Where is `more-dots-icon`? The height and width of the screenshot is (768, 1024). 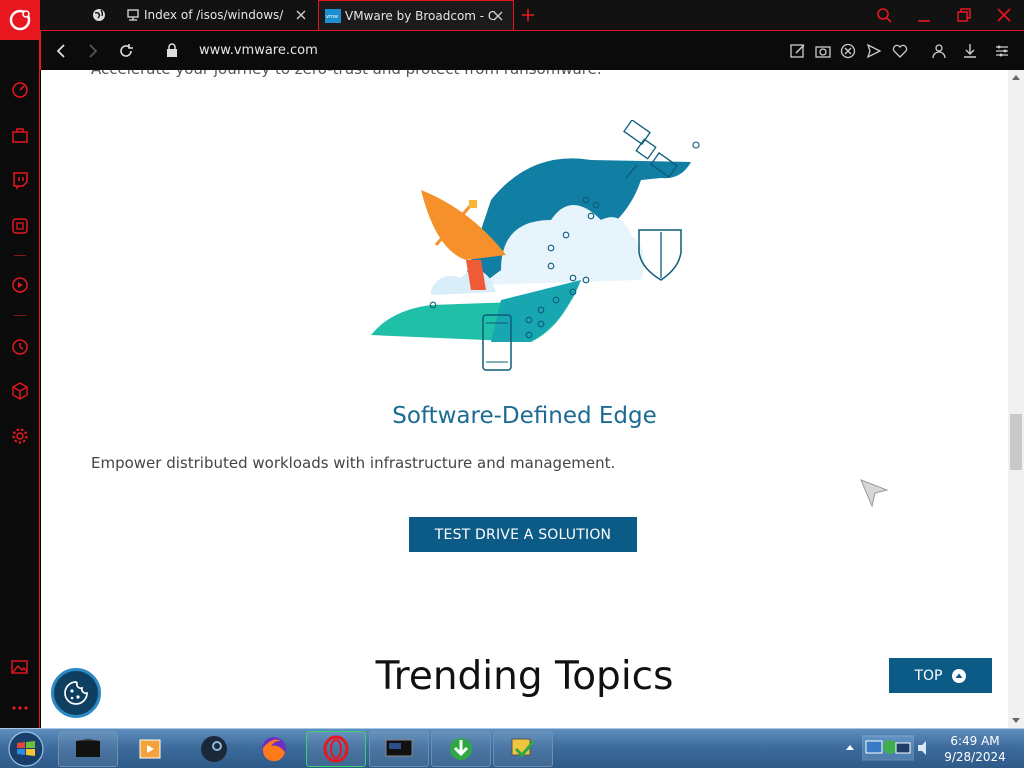 more-dots-icon is located at coordinates (20, 708).